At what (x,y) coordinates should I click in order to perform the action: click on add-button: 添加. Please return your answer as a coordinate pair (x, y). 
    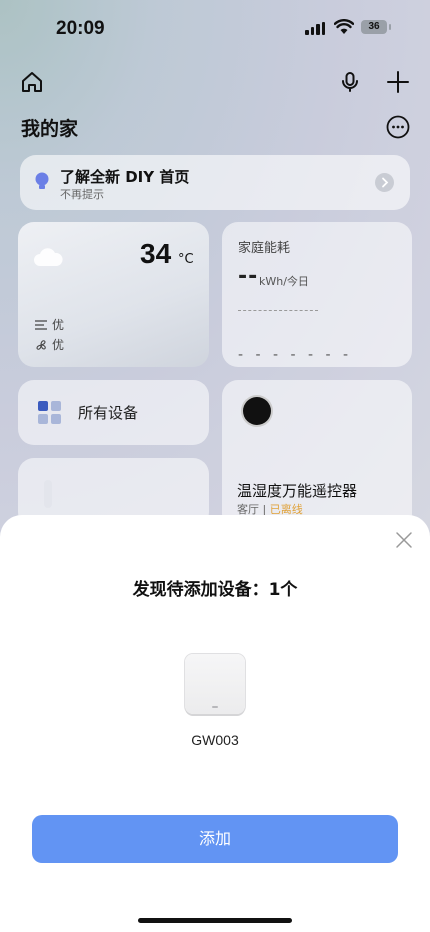
    Looking at the image, I should click on (215, 839).